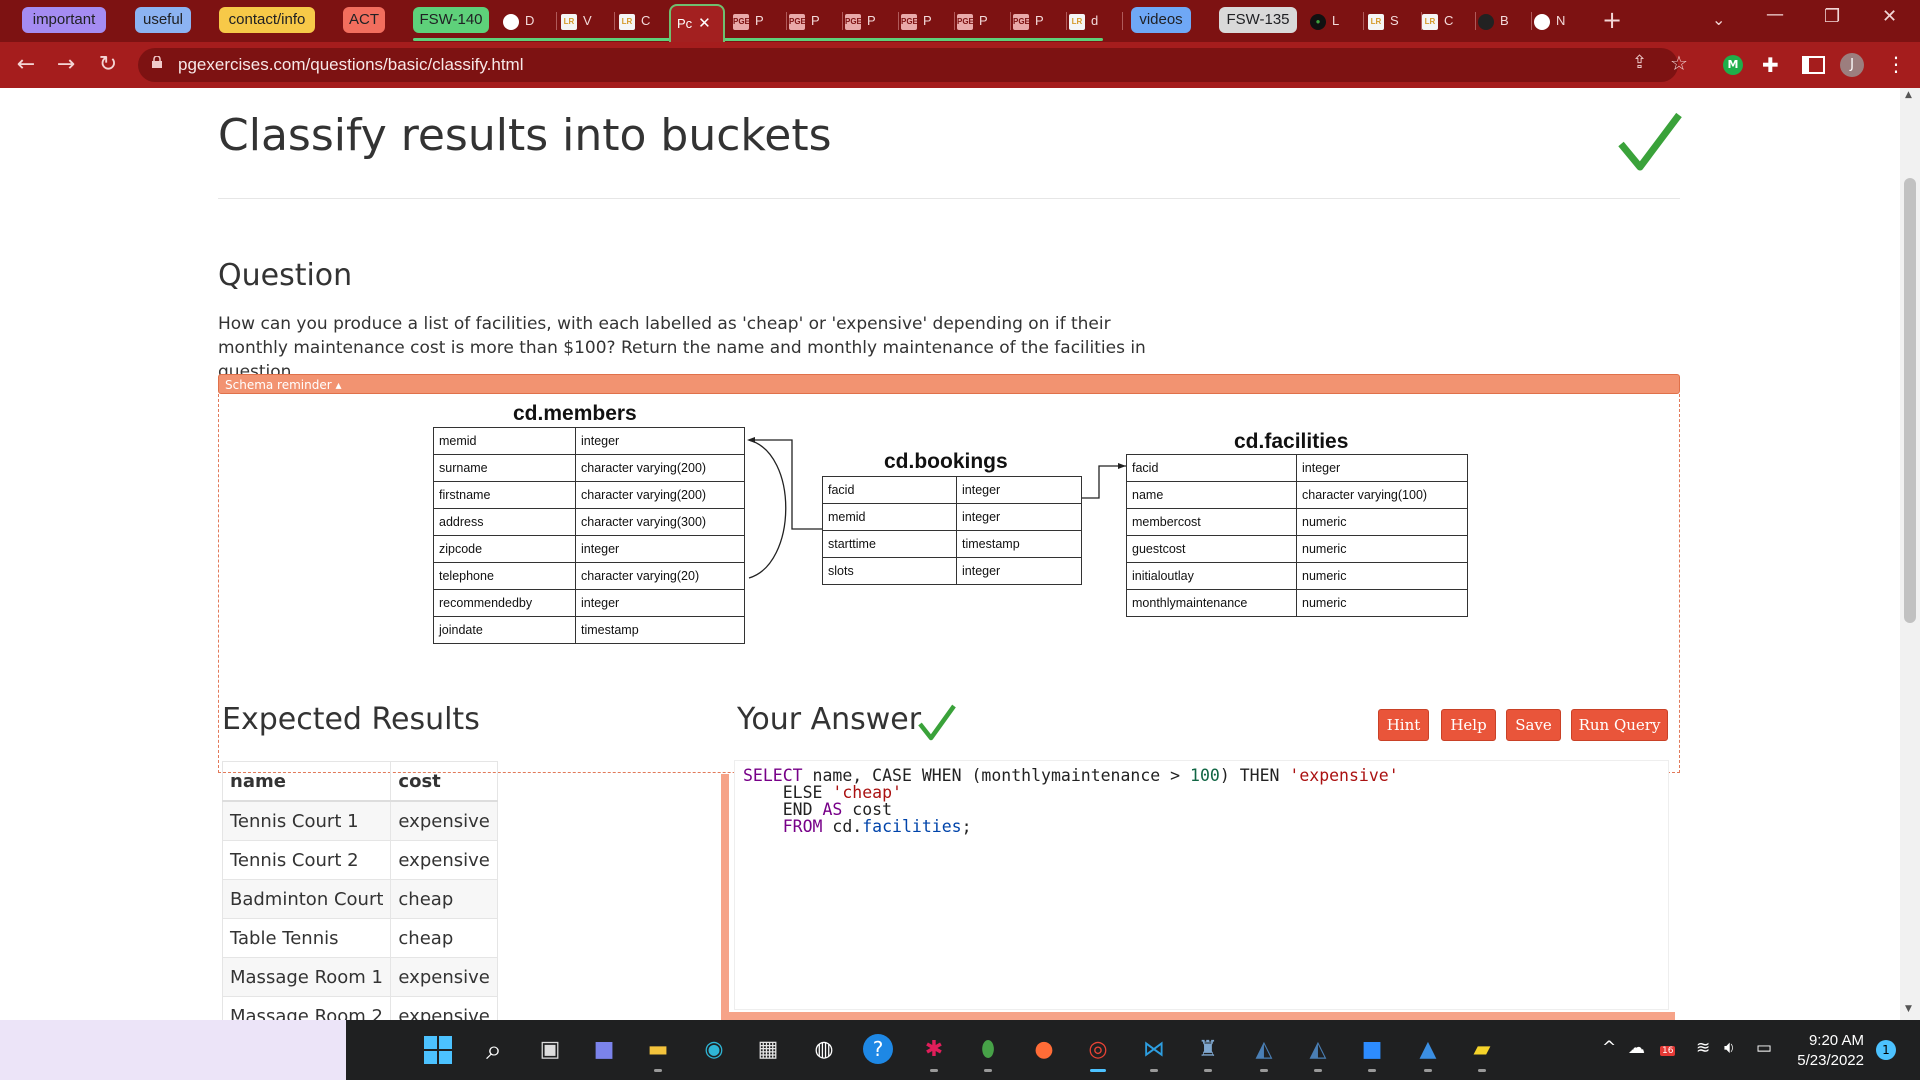  I want to click on mysql-workbench-icon: ◭, so click(1264, 1051).